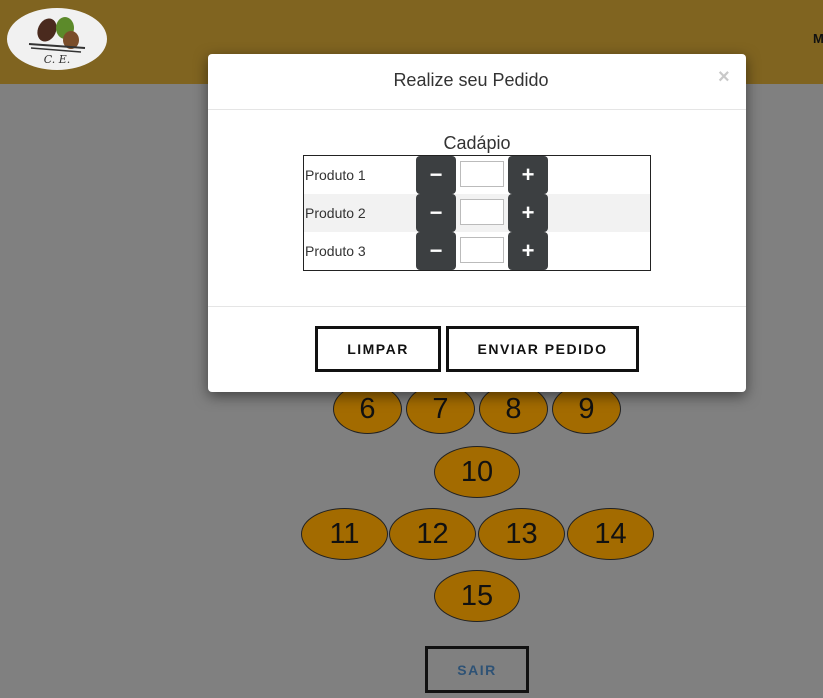  Describe the element at coordinates (818, 38) in the screenshot. I see `nav-link: M` at that location.